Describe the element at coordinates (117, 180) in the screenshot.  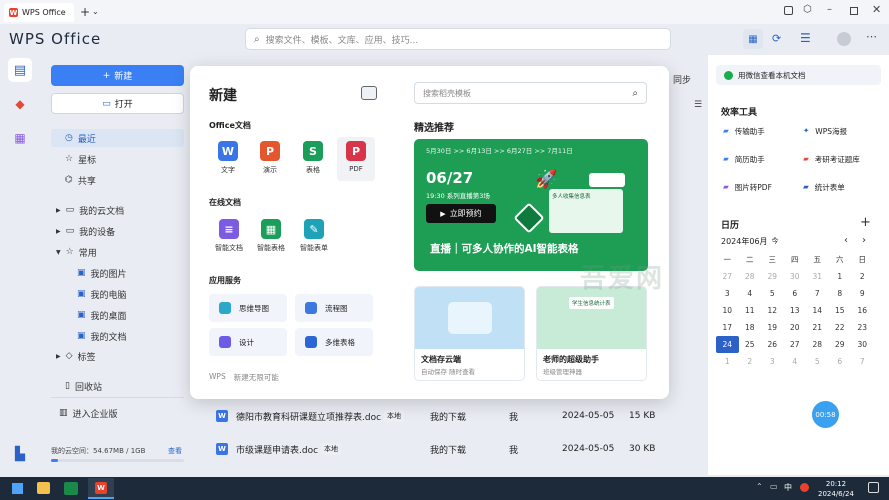
I see `sidebar-item-shared: ⌬ 共享` at that location.